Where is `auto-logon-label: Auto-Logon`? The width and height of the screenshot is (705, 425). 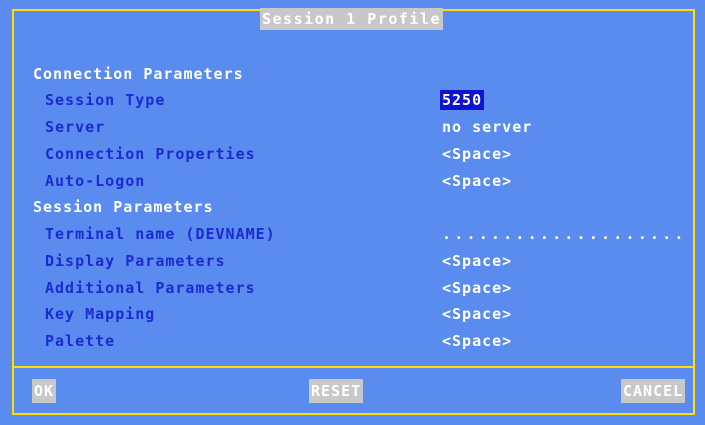
auto-logon-label: Auto-Logon is located at coordinates (95, 181).